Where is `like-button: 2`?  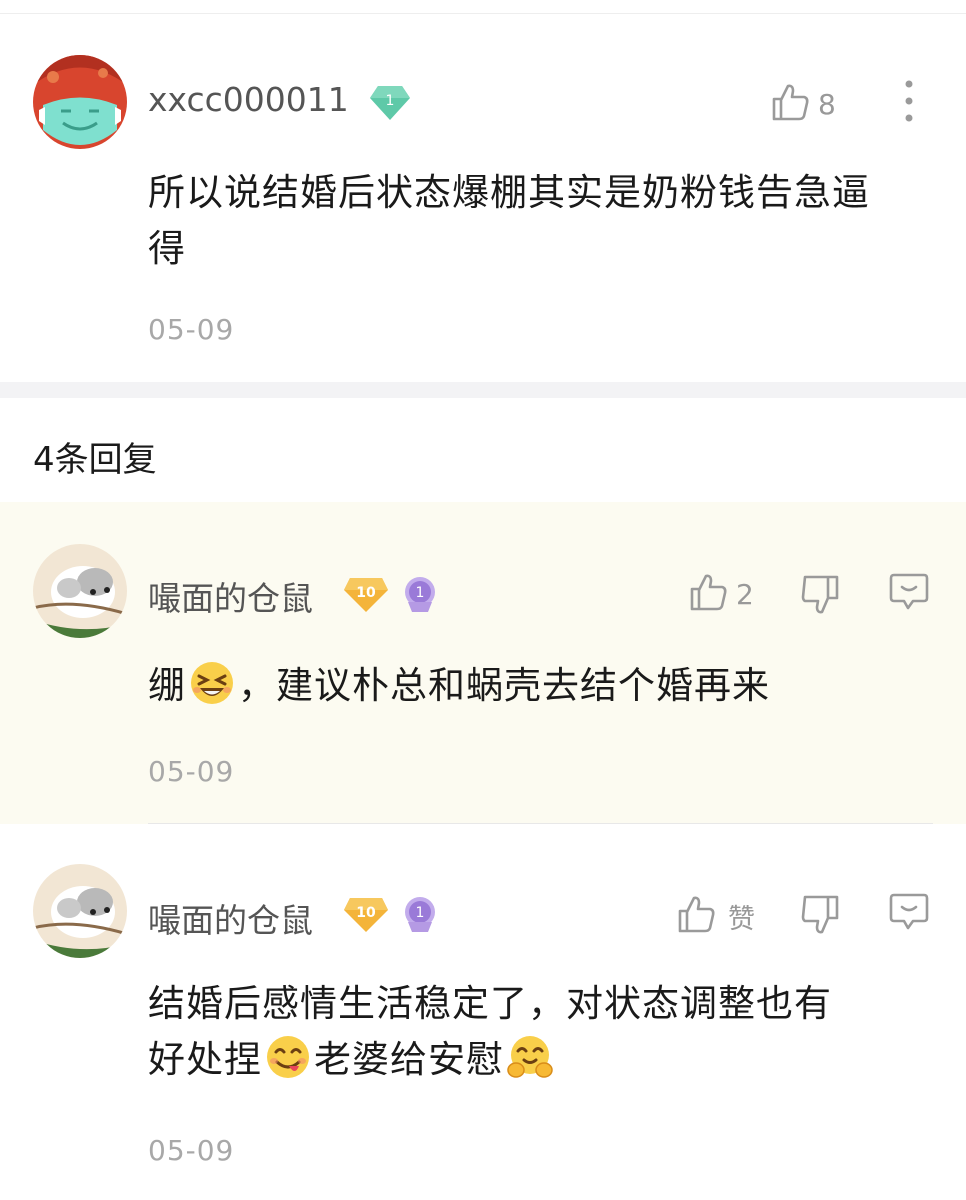
like-button: 2 is located at coordinates (721, 594).